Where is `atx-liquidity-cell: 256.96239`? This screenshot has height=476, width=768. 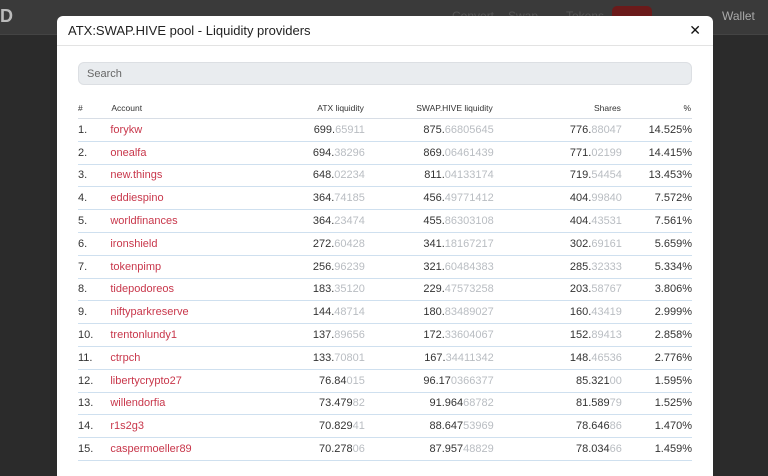 atx-liquidity-cell: 256.96239 is located at coordinates (312, 267).